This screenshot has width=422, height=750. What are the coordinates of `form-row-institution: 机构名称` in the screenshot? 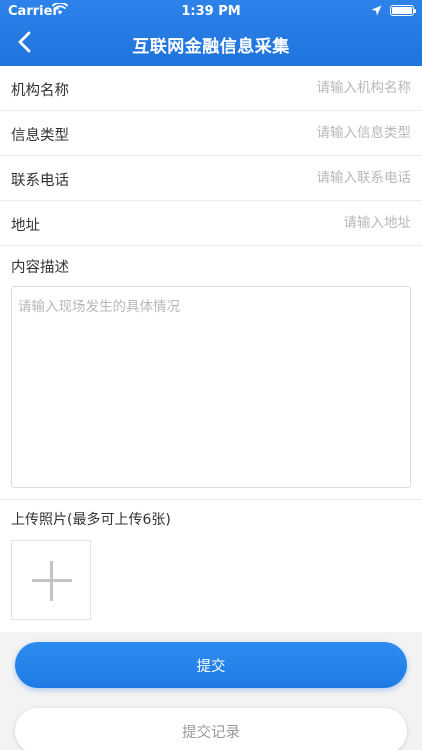 It's located at (211, 88).